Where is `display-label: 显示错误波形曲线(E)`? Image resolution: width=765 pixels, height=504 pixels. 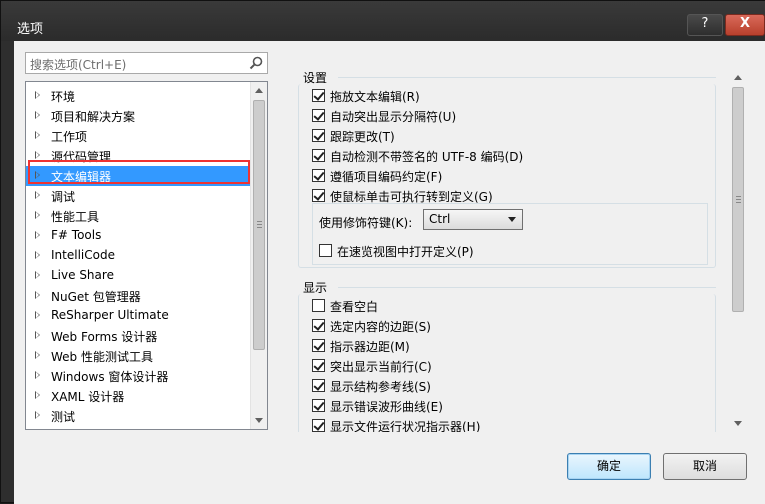
display-label: 显示错误波形曲线(E) is located at coordinates (386, 407).